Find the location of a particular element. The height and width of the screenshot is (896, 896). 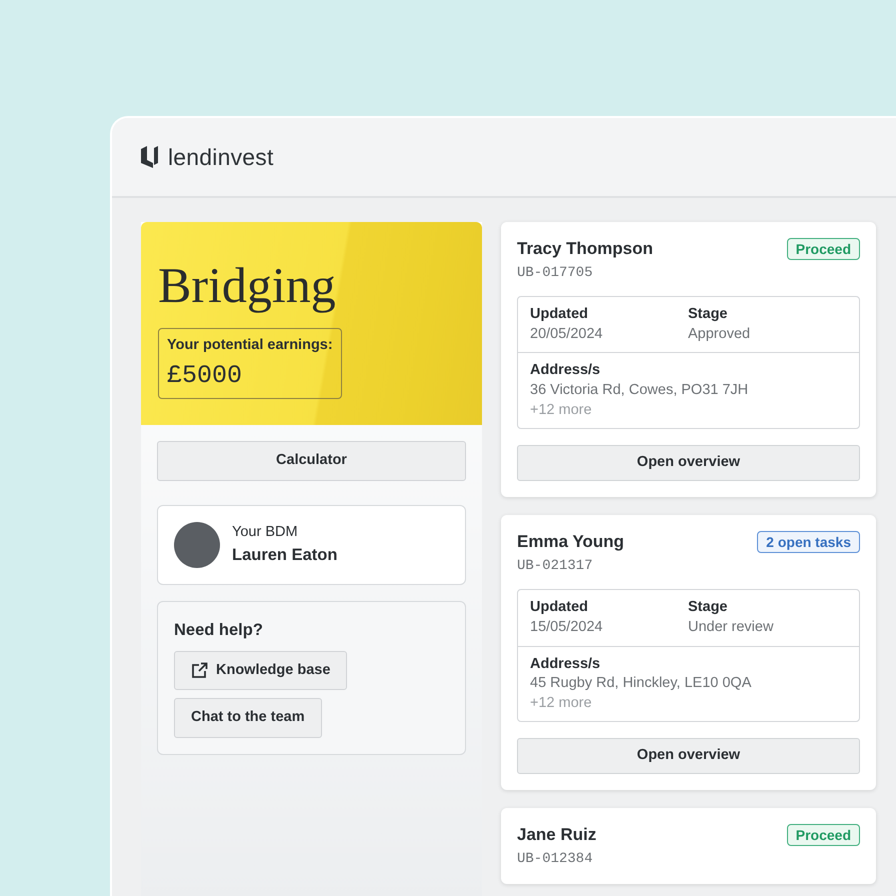

status-tag: 2 open tasks is located at coordinates (808, 542).